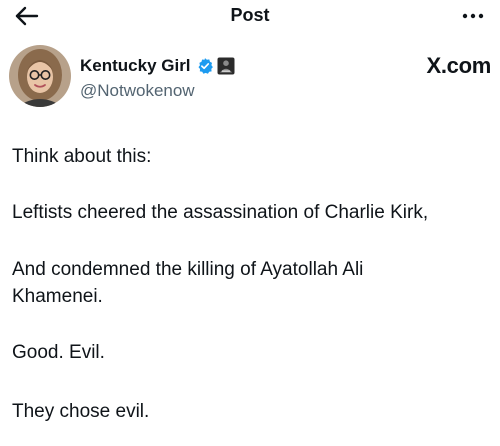  I want to click on verified-badge-icon, so click(205, 66).